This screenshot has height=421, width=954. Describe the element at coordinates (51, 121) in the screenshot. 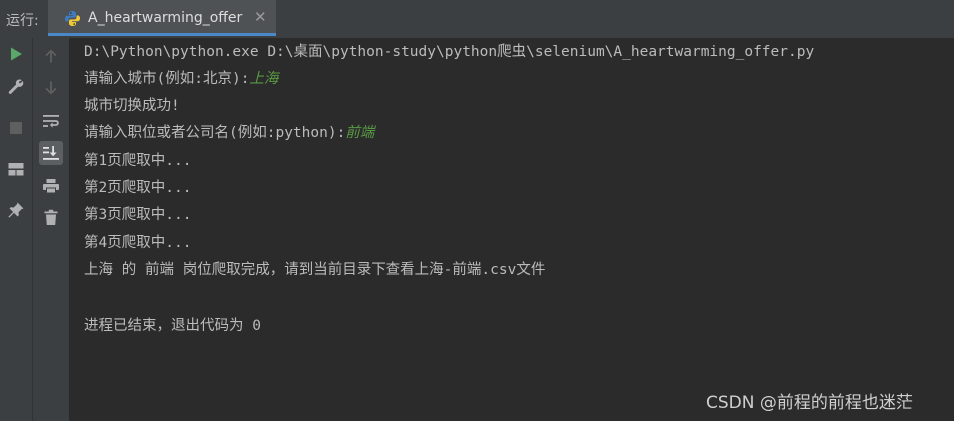

I see `soft-wrap-icon` at that location.